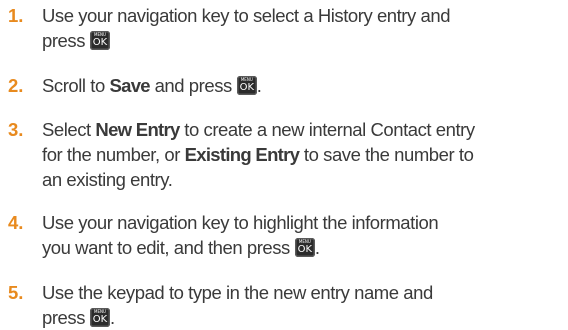 The height and width of the screenshot is (330, 568). What do you see at coordinates (16, 292) in the screenshot?
I see `step-number: 5.` at bounding box center [16, 292].